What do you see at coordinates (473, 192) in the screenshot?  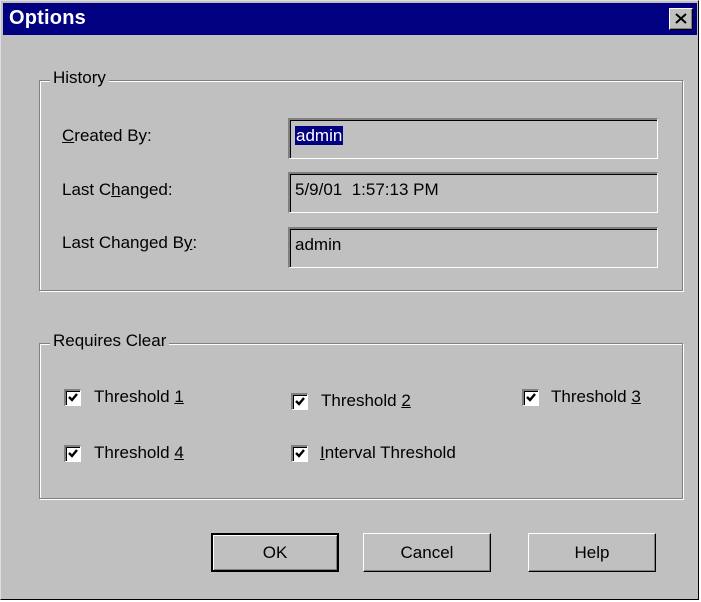 I see `last-changed-field: 5/9/01 1:57:13 PM` at bounding box center [473, 192].